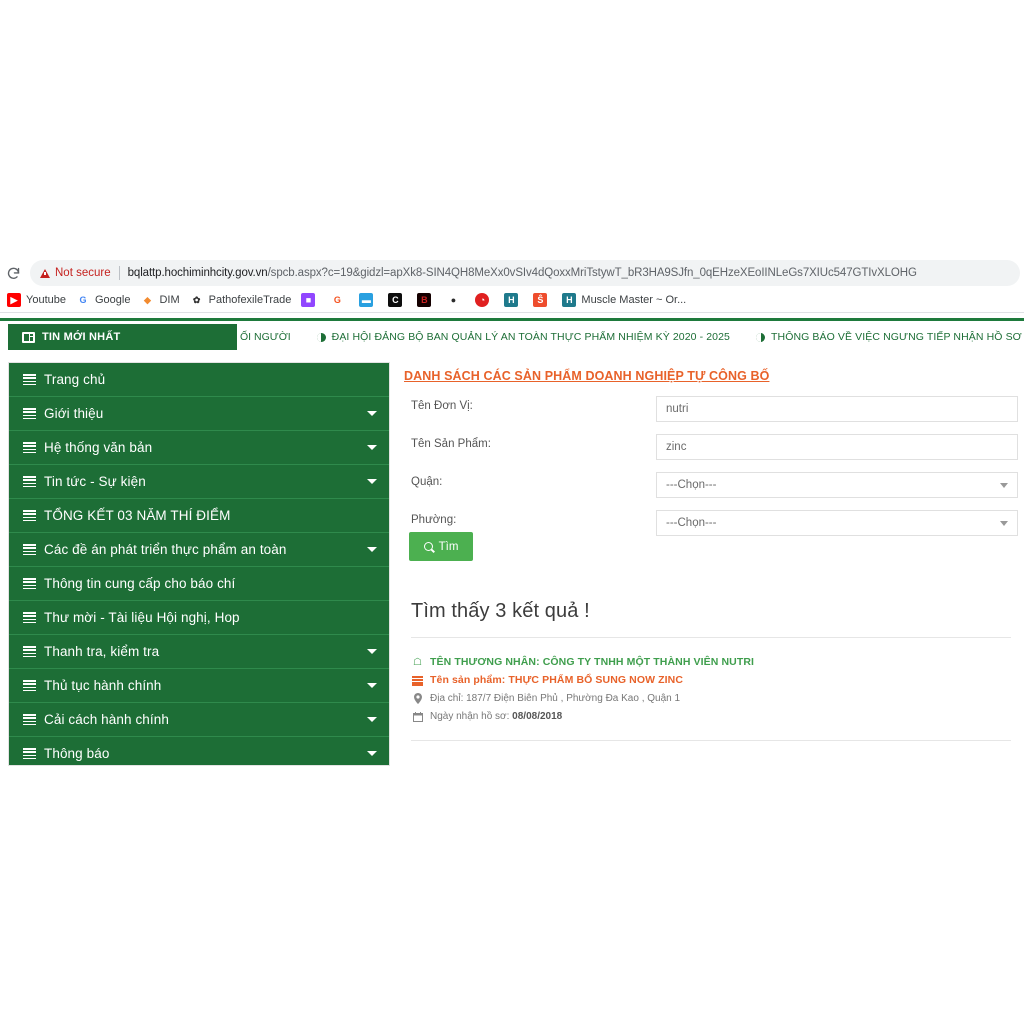 Image resolution: width=1024 pixels, height=1024 pixels. I want to click on blue-app-icon: ▬, so click(366, 300).